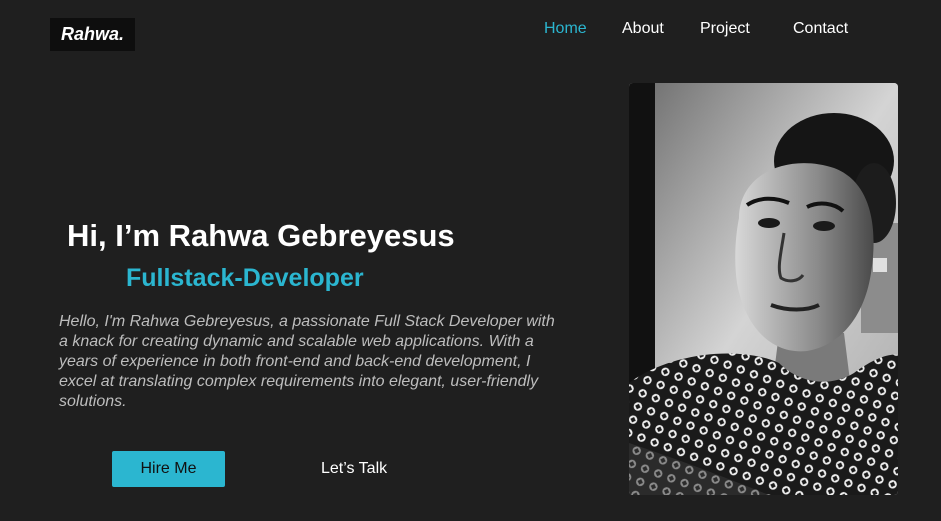 The image size is (941, 521). I want to click on hero-role: Fullstack-Developer, so click(245, 278).